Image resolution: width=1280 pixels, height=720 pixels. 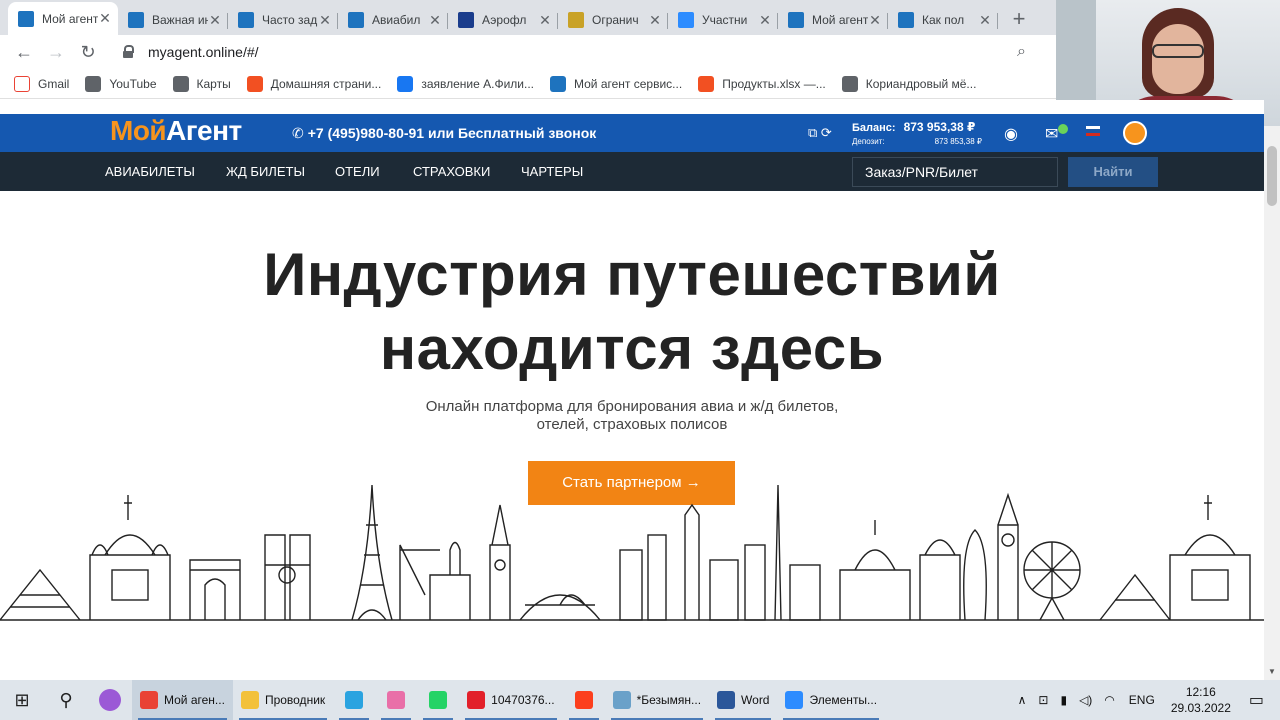 What do you see at coordinates (552, 171) in the screenshot?
I see `nav-charters: ЧАРТЕРЫ` at bounding box center [552, 171].